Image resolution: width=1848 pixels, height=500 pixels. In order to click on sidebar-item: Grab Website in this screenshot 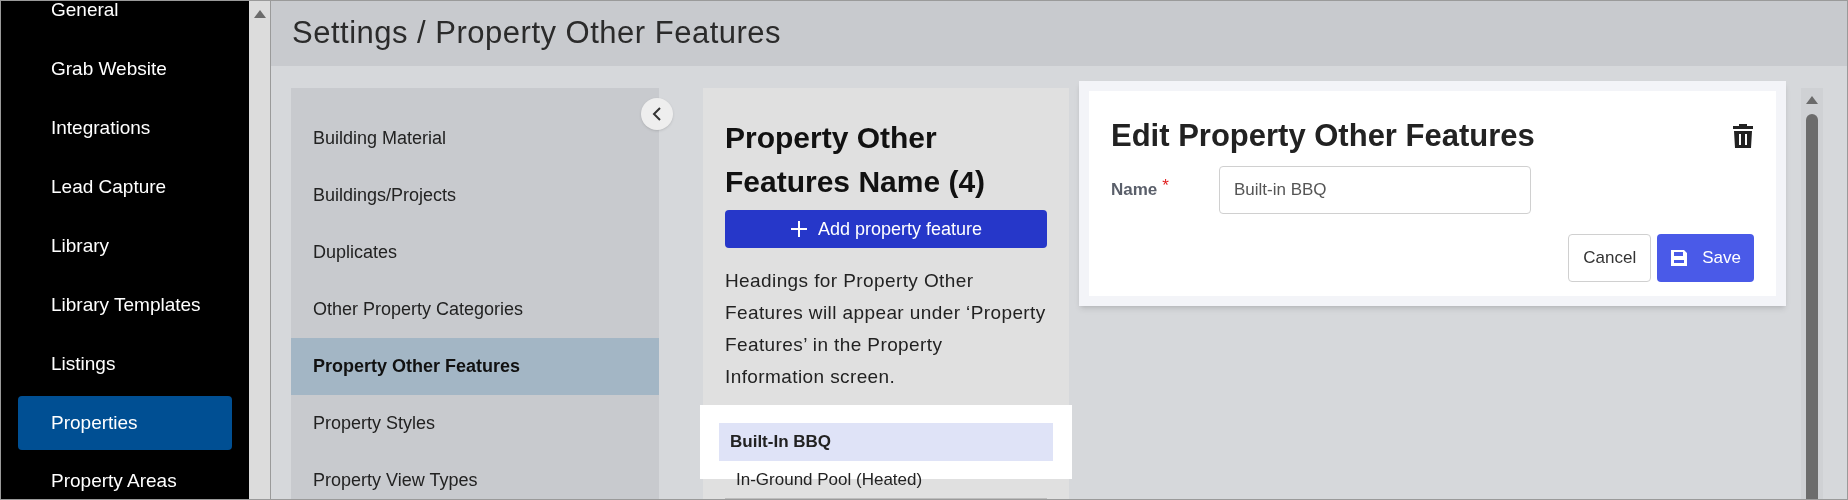, I will do `click(125, 69)`.